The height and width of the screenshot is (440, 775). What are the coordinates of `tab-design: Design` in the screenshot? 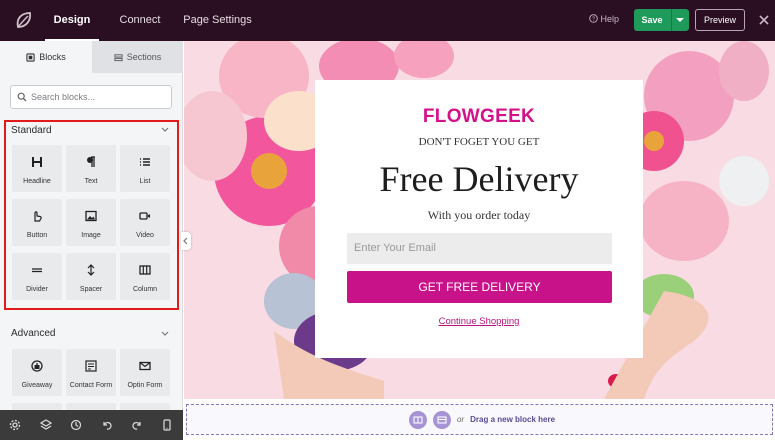 It's located at (72, 20).